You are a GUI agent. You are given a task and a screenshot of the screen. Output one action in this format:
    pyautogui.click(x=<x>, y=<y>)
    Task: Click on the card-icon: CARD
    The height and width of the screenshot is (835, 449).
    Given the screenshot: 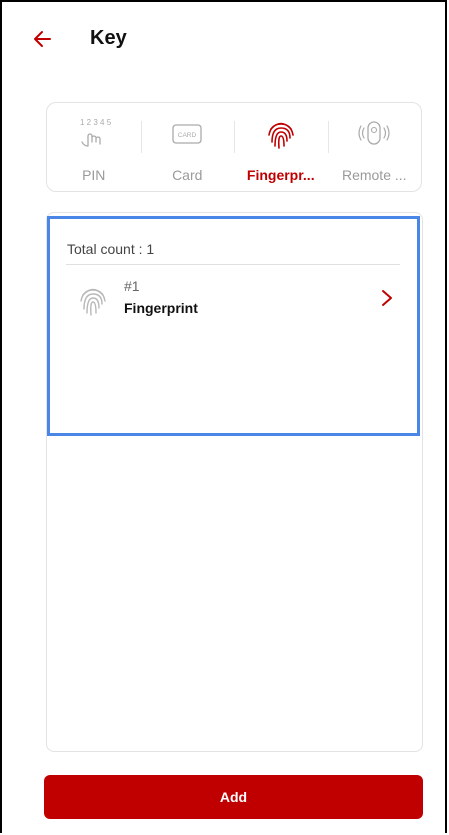 What is the action you would take?
    pyautogui.click(x=187, y=134)
    